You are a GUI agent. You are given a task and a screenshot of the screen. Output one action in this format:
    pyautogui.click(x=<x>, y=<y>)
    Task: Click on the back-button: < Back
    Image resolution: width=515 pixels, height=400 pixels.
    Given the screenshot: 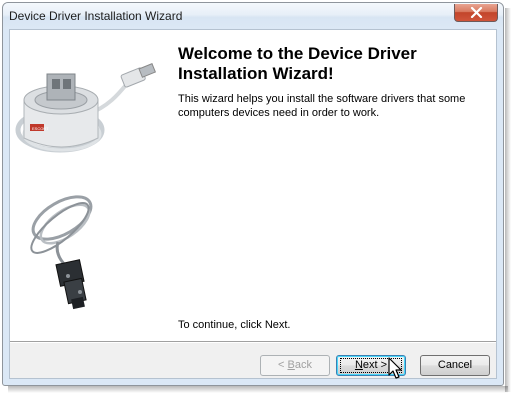 What is the action you would take?
    pyautogui.click(x=295, y=365)
    